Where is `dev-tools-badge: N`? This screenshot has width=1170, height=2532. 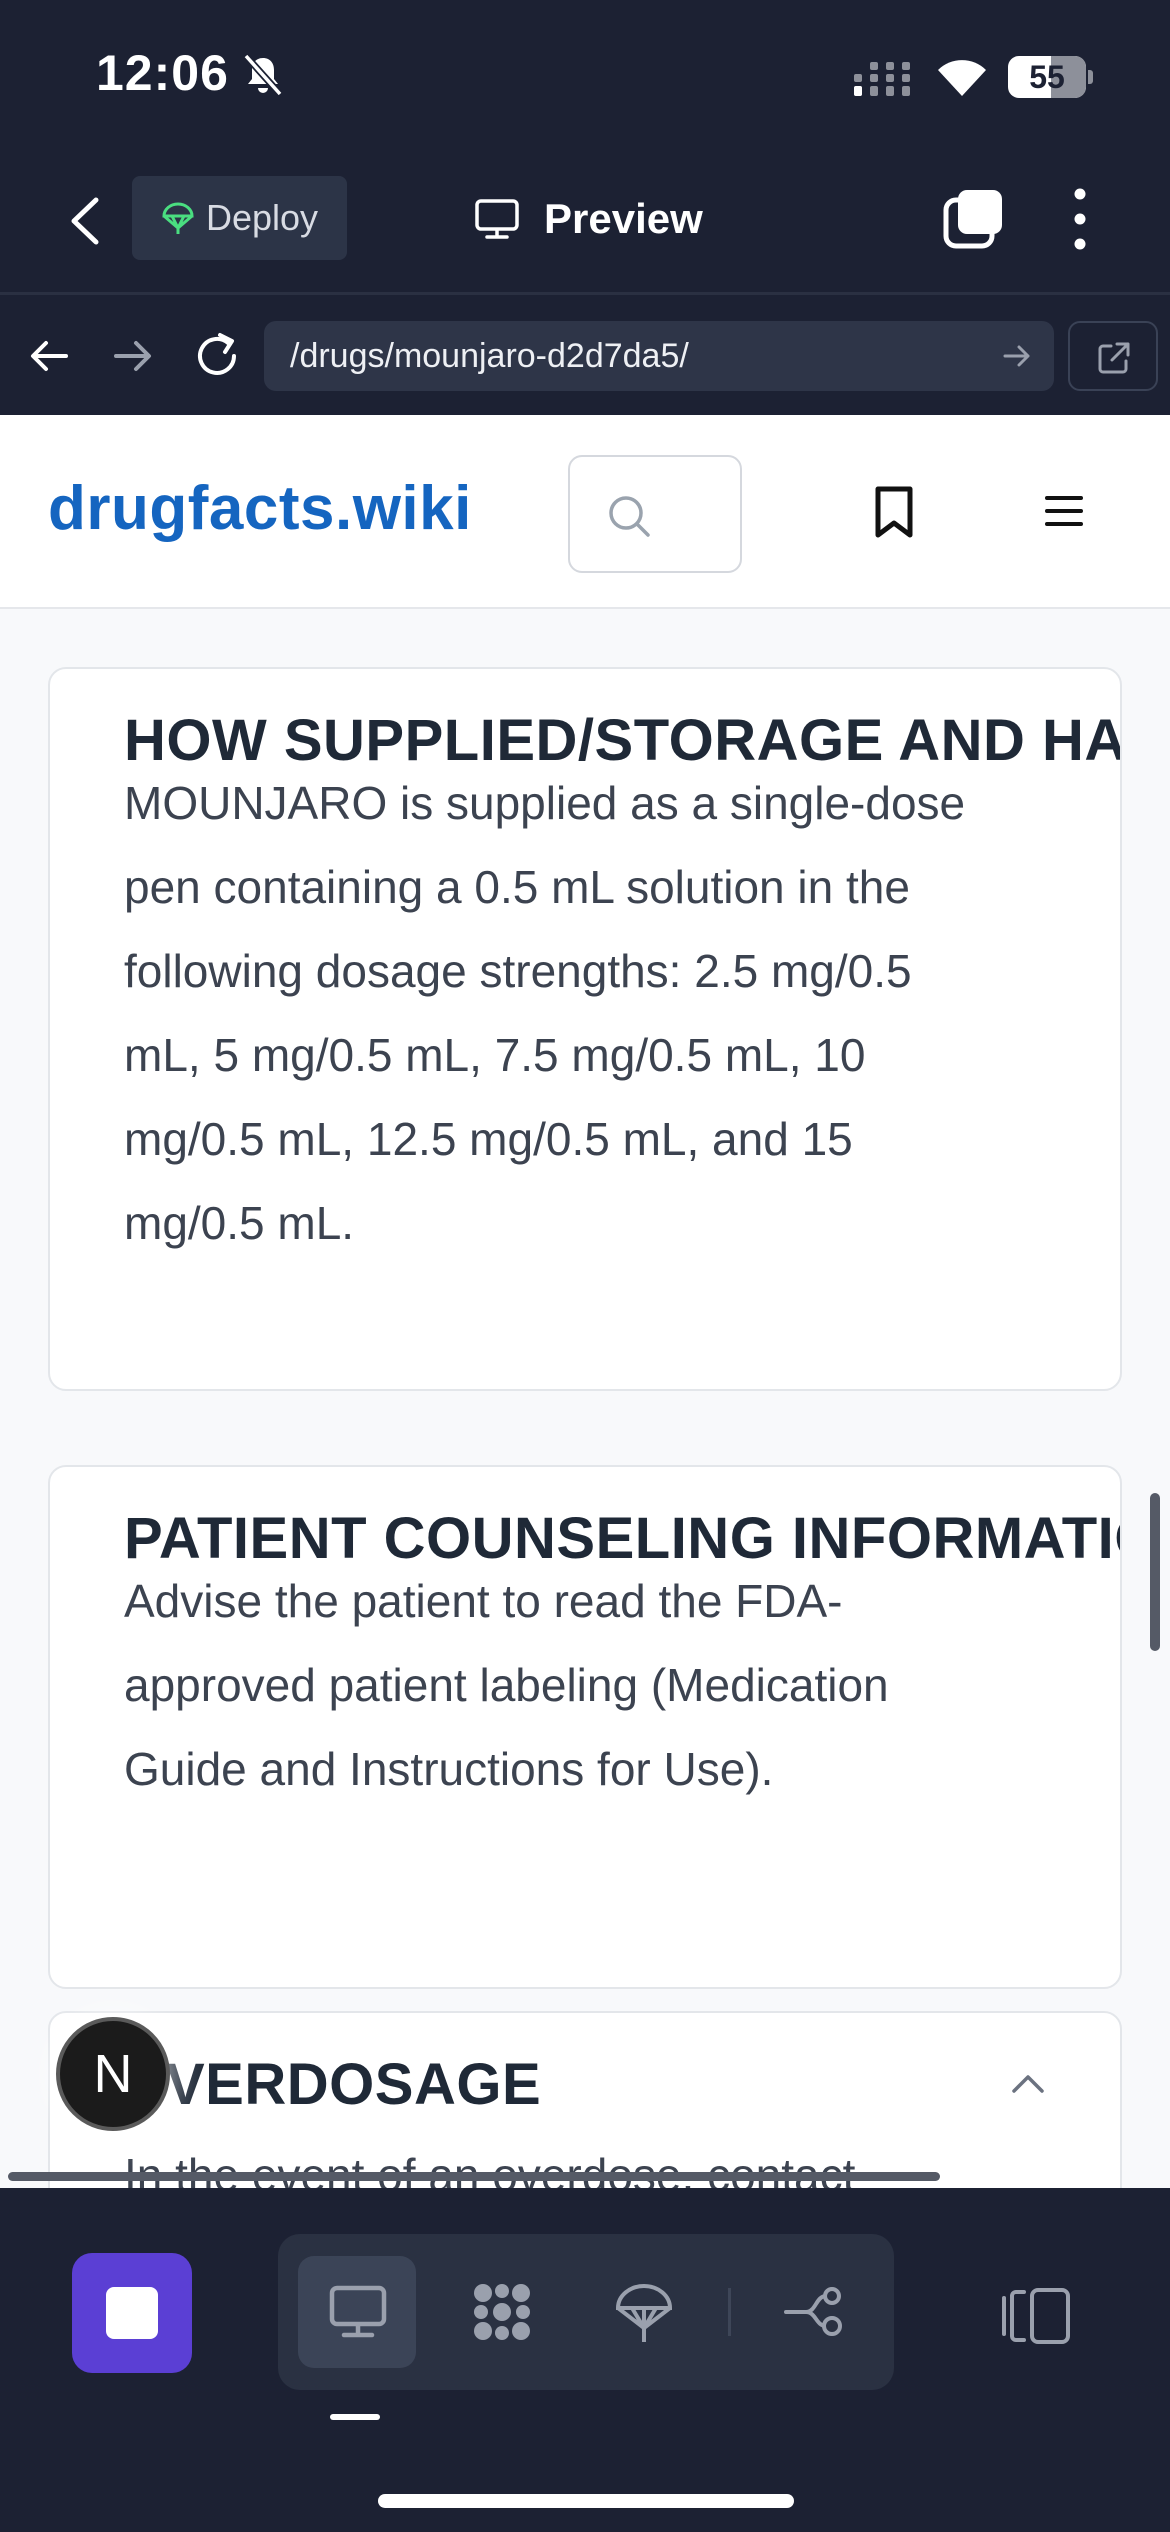 dev-tools-badge: N is located at coordinates (113, 2074).